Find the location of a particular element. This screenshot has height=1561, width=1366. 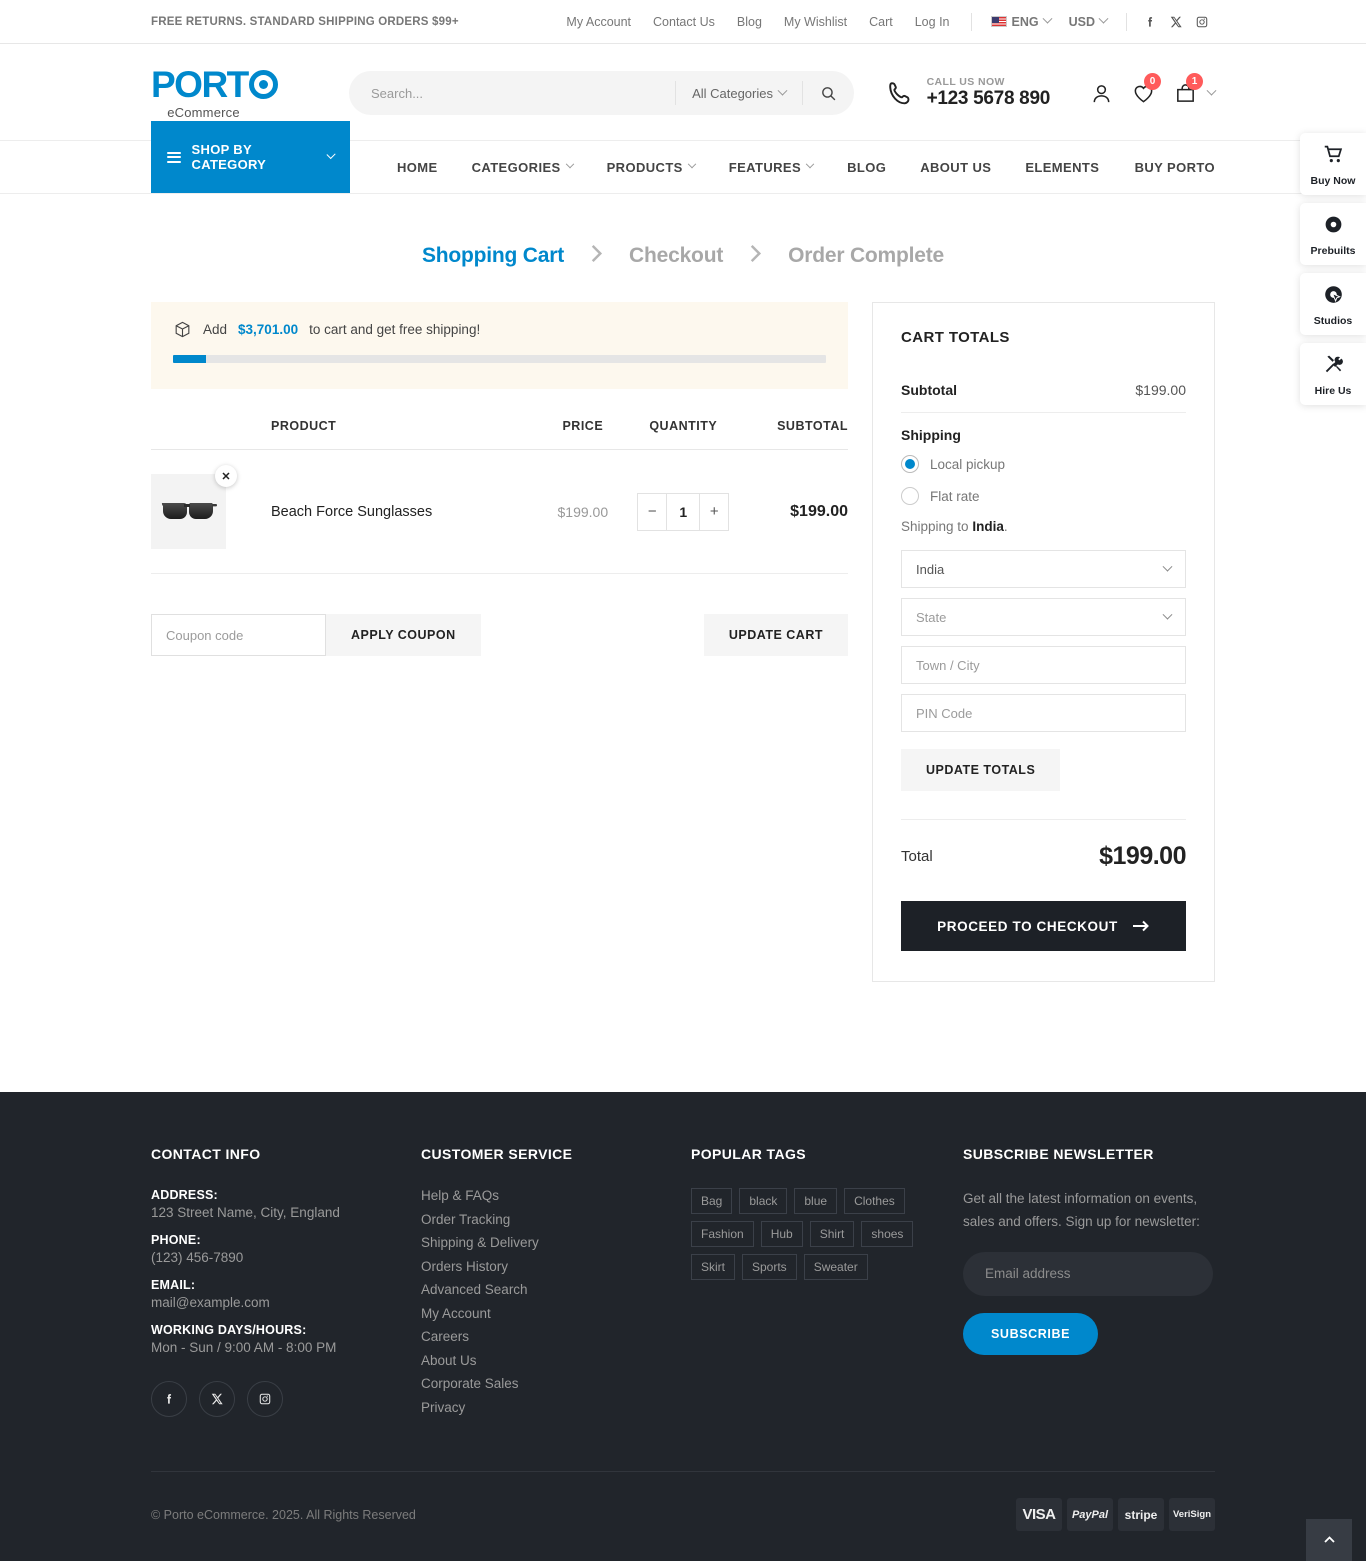

footer-link-about-us: About Us is located at coordinates (556, 1360).